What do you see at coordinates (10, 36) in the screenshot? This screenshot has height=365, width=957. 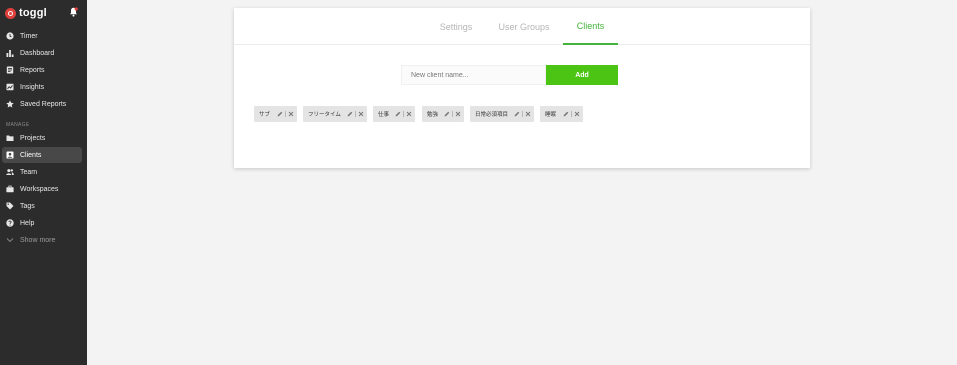 I see `clock-icon` at bounding box center [10, 36].